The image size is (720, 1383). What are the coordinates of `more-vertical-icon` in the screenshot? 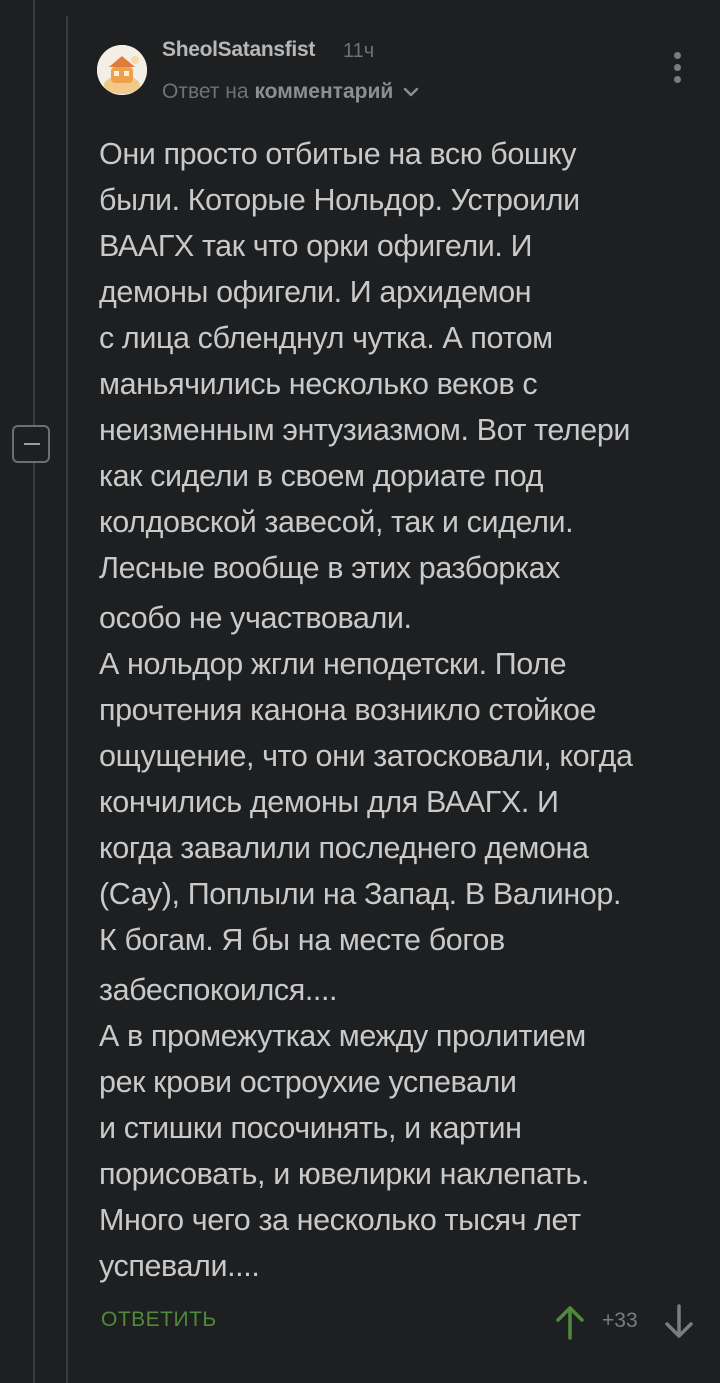 It's located at (678, 68).